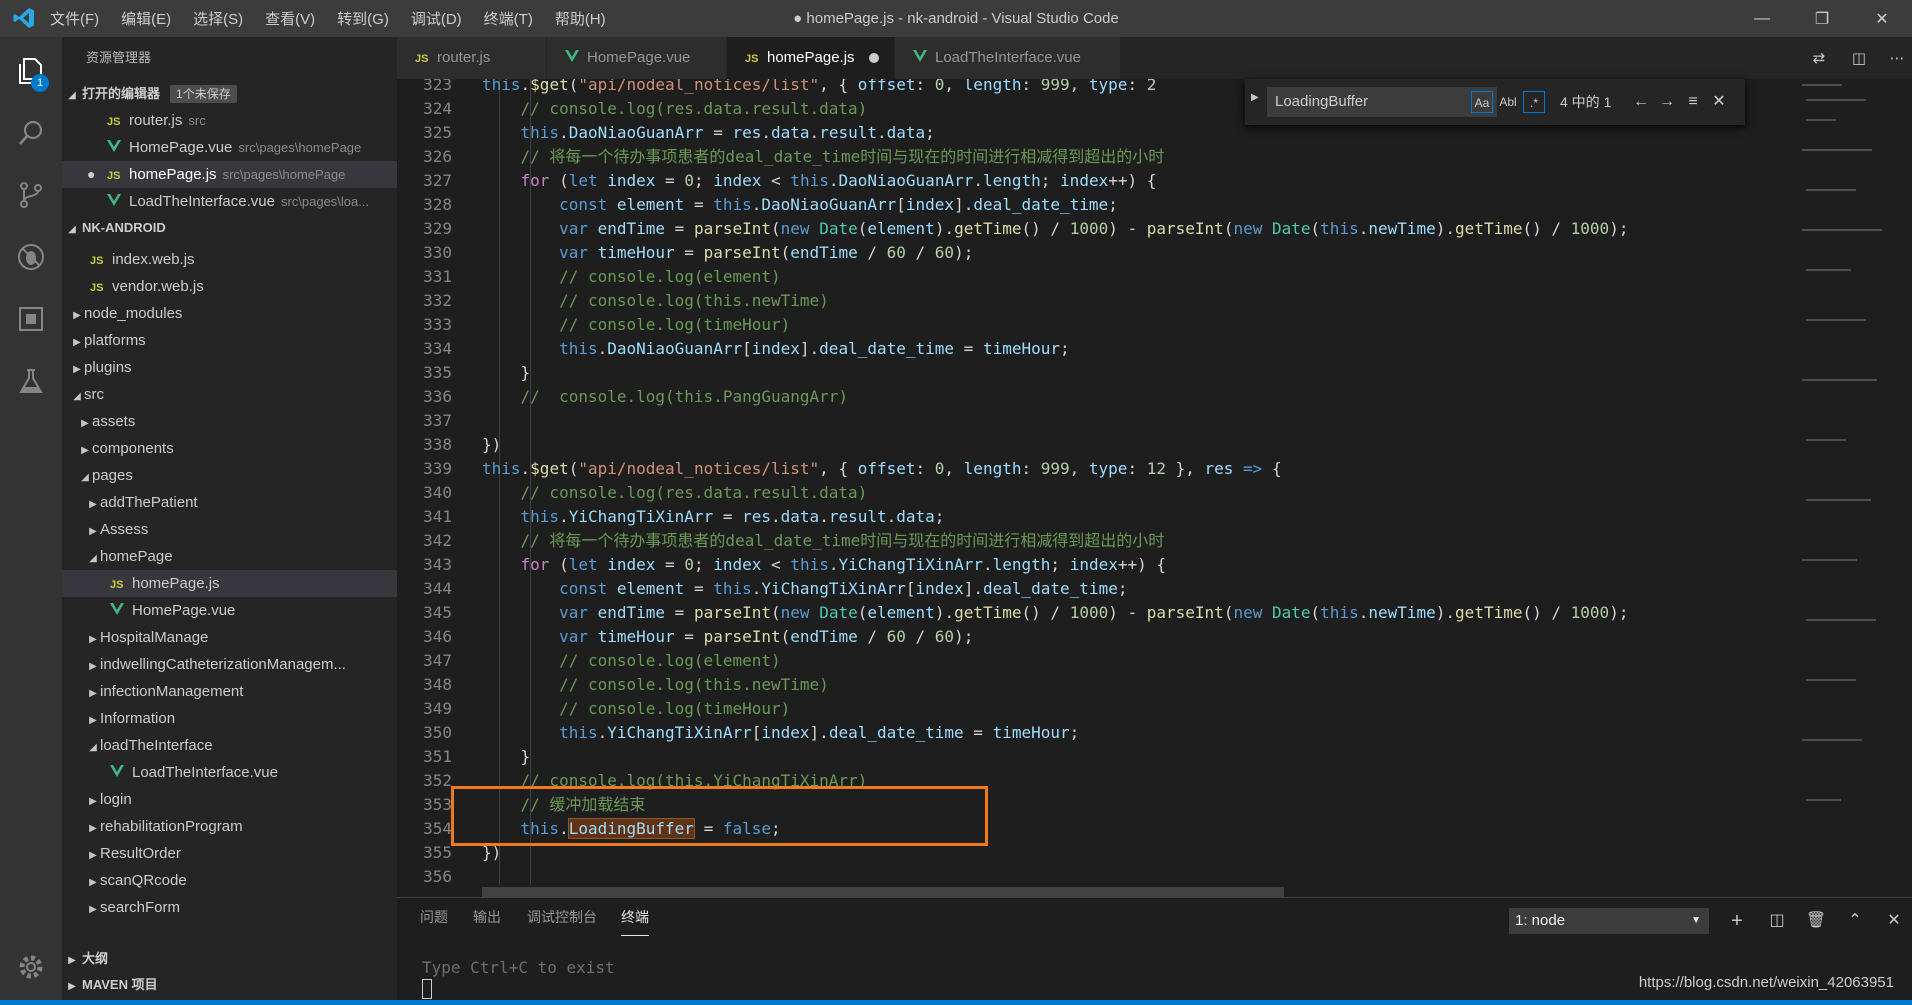 The image size is (1912, 1005). What do you see at coordinates (229, 529) in the screenshot?
I see `tree-folder: ▶ Assess` at bounding box center [229, 529].